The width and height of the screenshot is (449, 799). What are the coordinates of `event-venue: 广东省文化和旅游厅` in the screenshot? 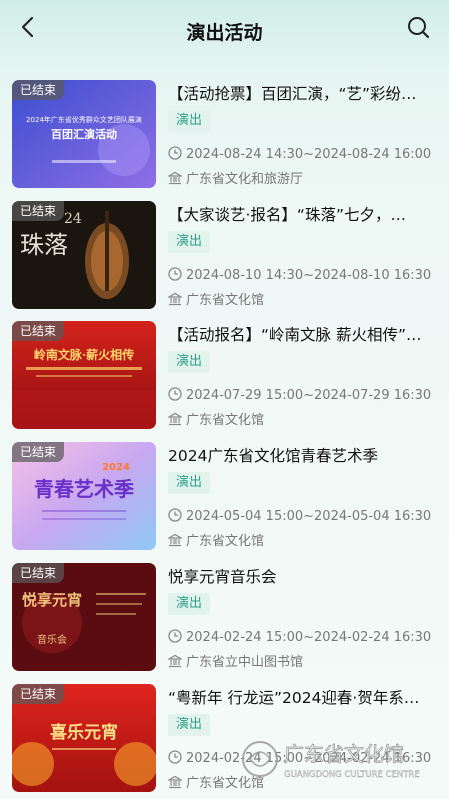 It's located at (235, 177).